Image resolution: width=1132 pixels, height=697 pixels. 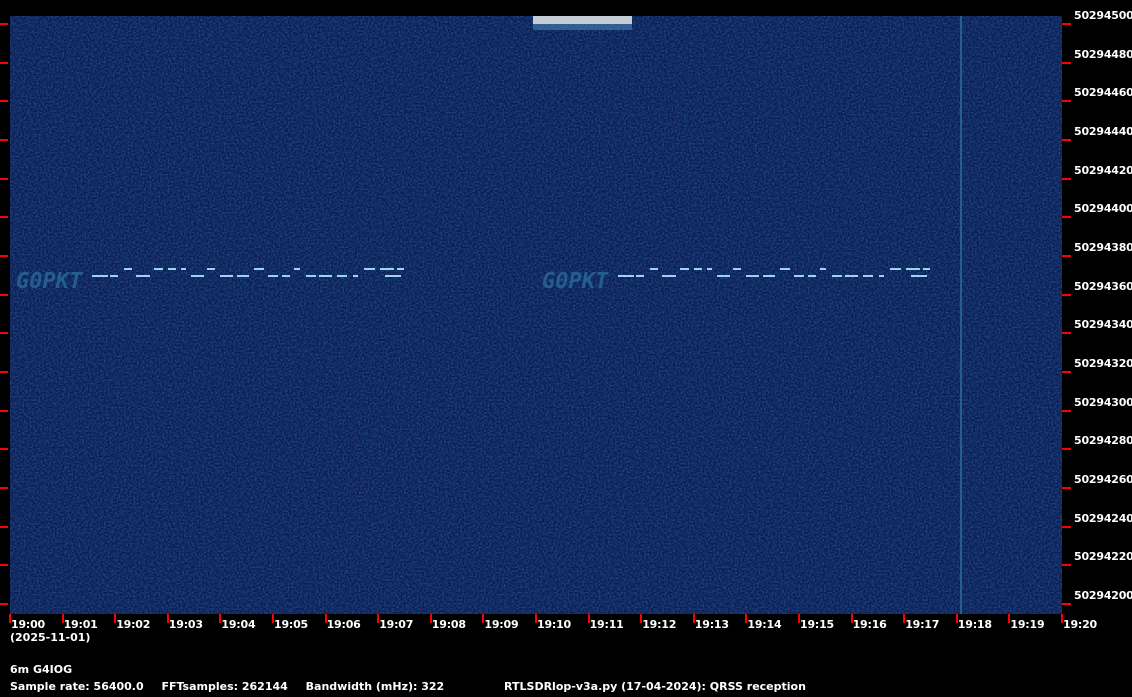 I want to click on x-tick-label: 19:09, so click(x=501, y=624).